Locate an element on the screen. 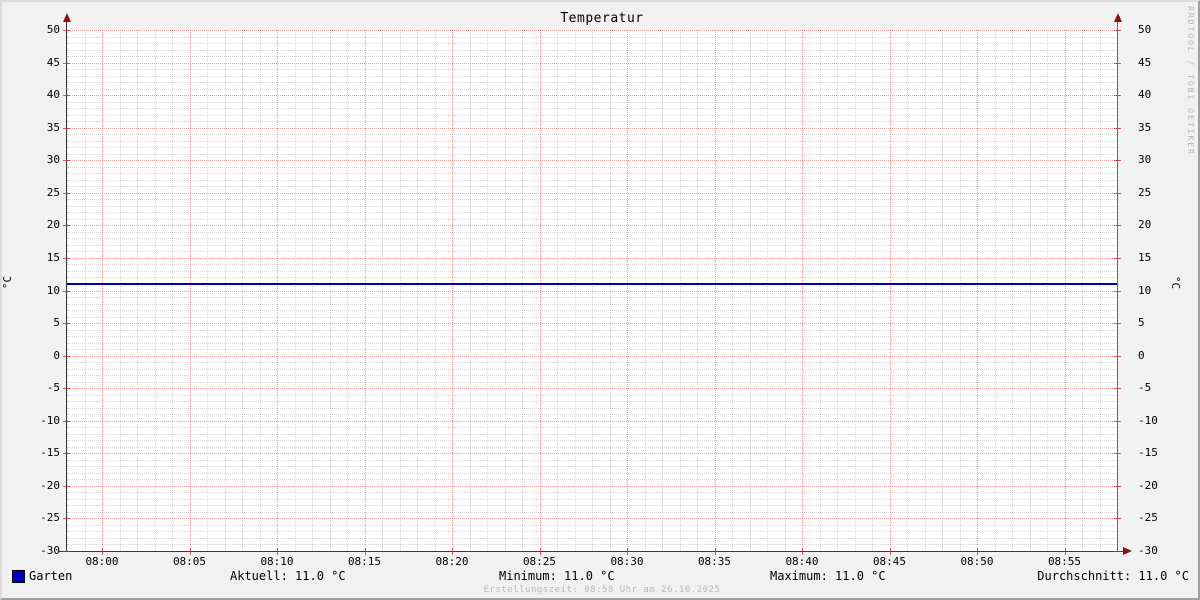  stat-durchschnitt: Durchschnitt: 11.0 °C is located at coordinates (1113, 576).